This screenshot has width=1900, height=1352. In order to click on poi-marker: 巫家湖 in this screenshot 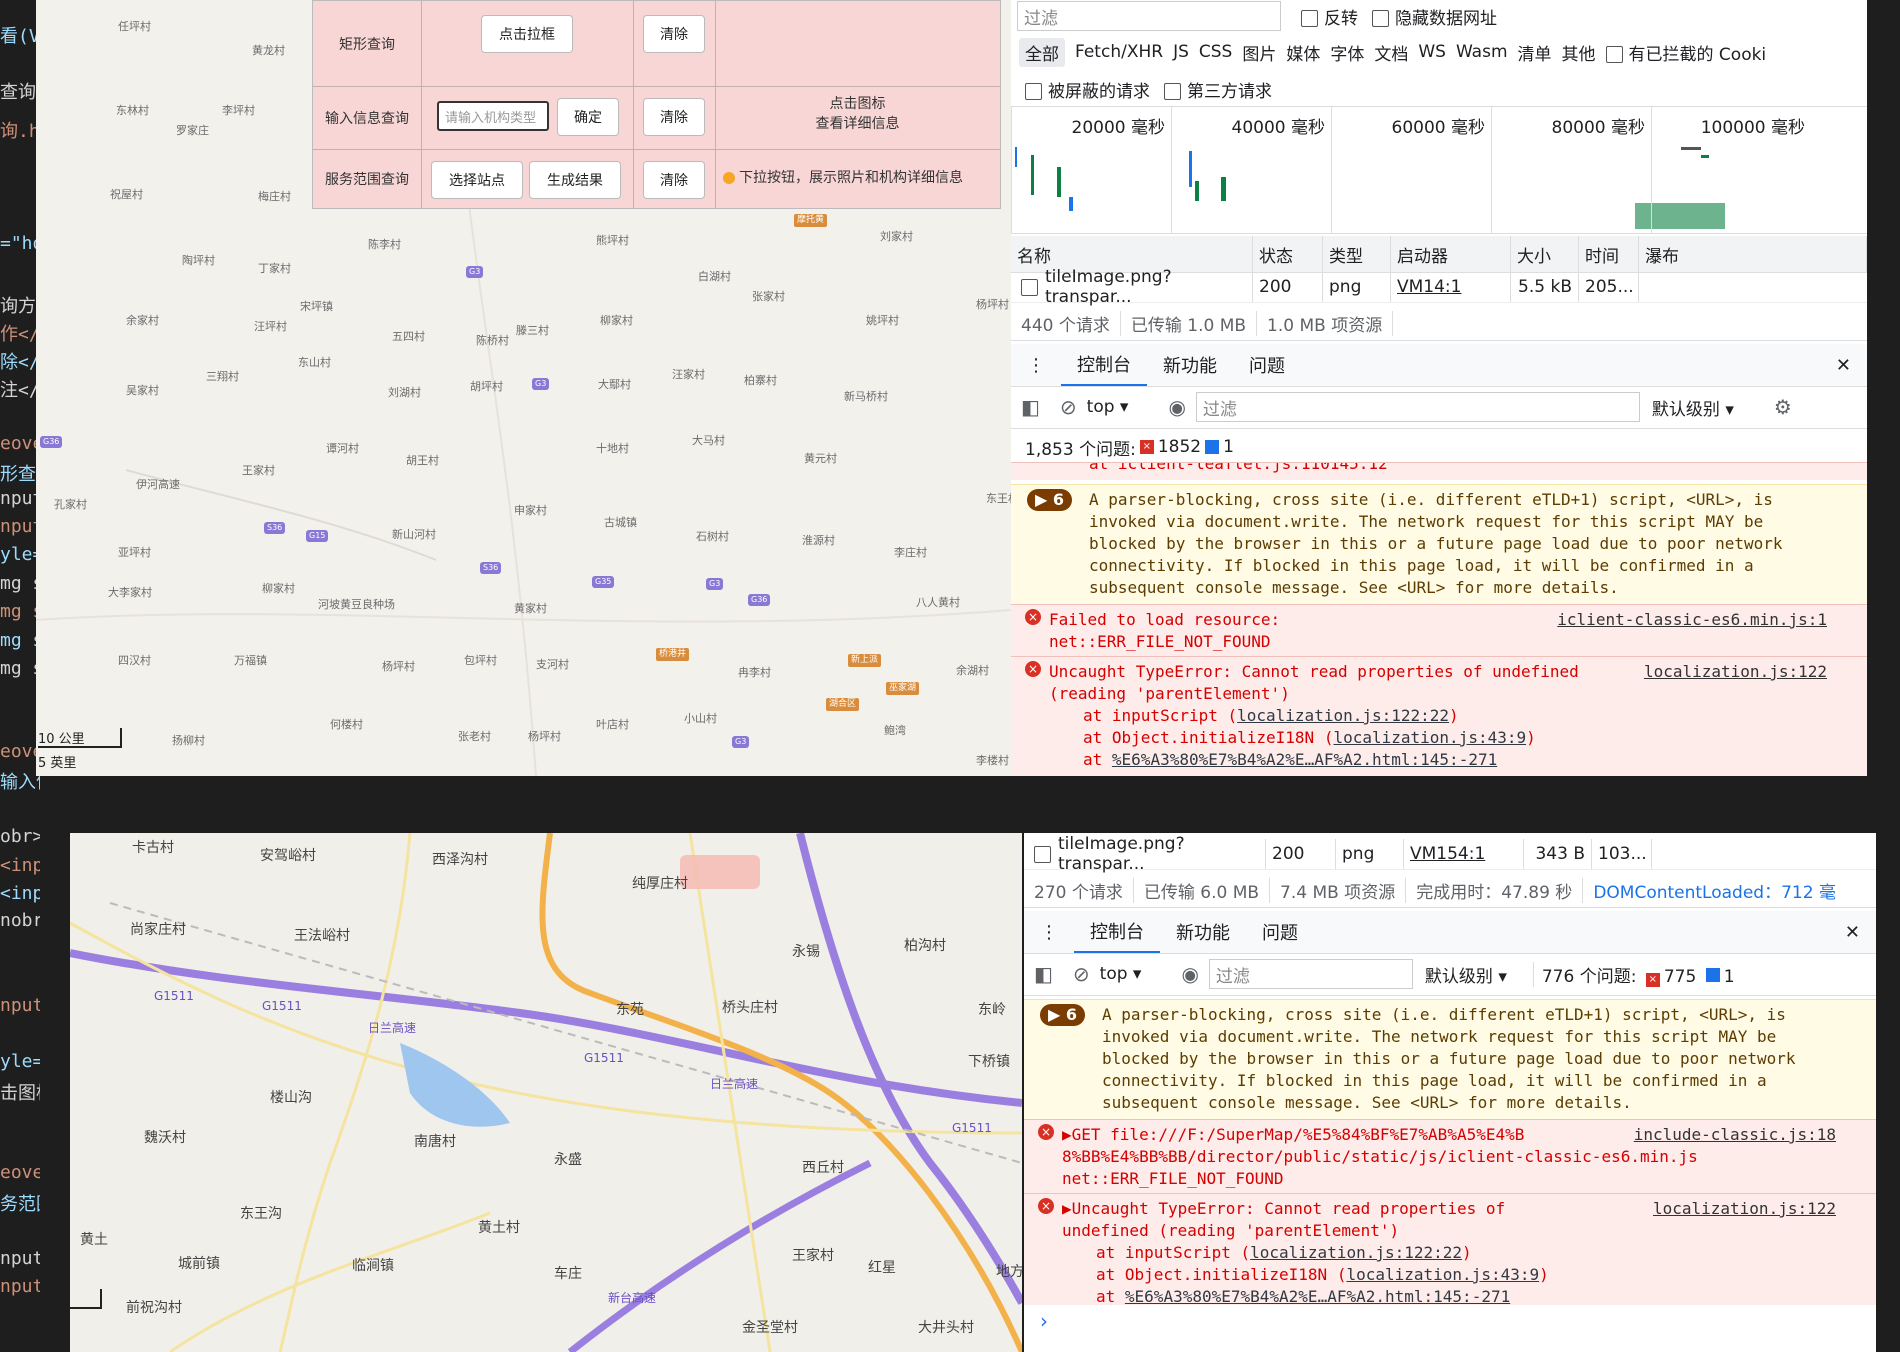, I will do `click(903, 688)`.